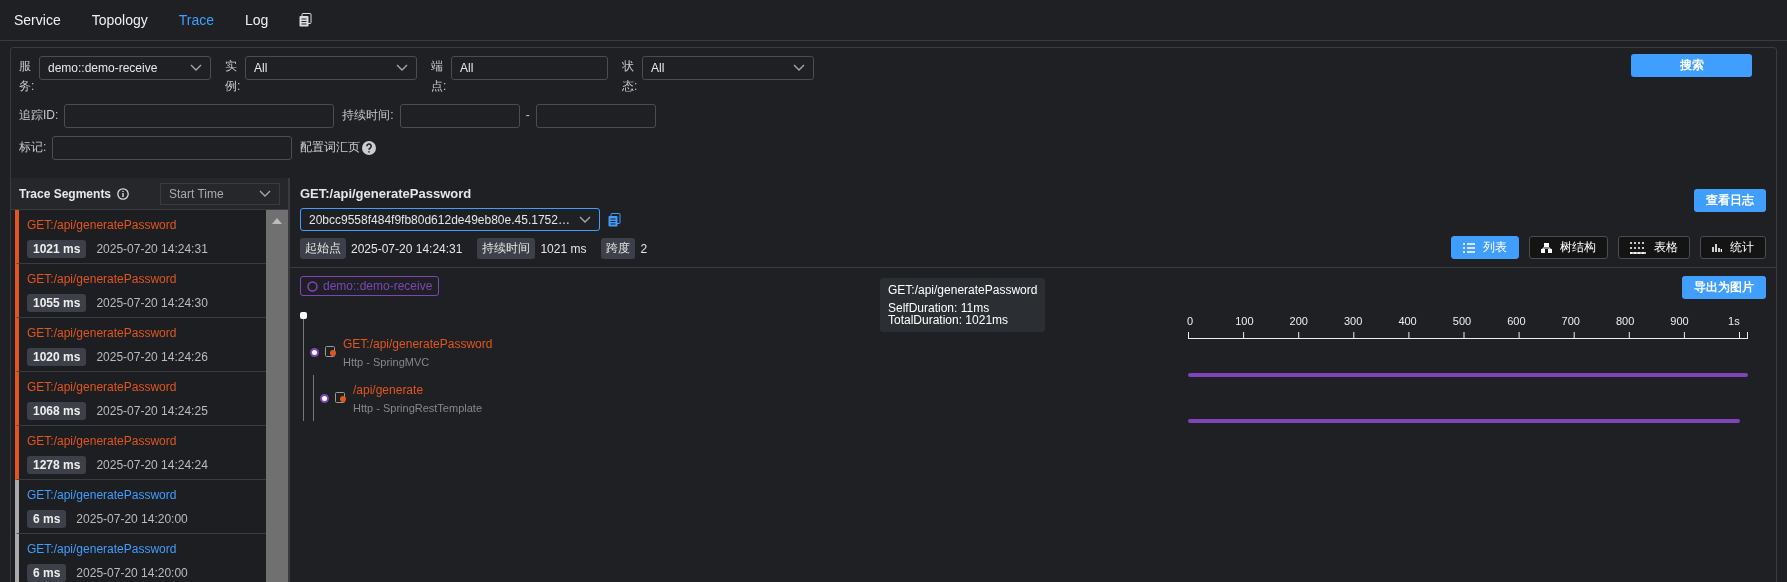  I want to click on segment-time: 2025-07-20 14:24:30, so click(152, 303).